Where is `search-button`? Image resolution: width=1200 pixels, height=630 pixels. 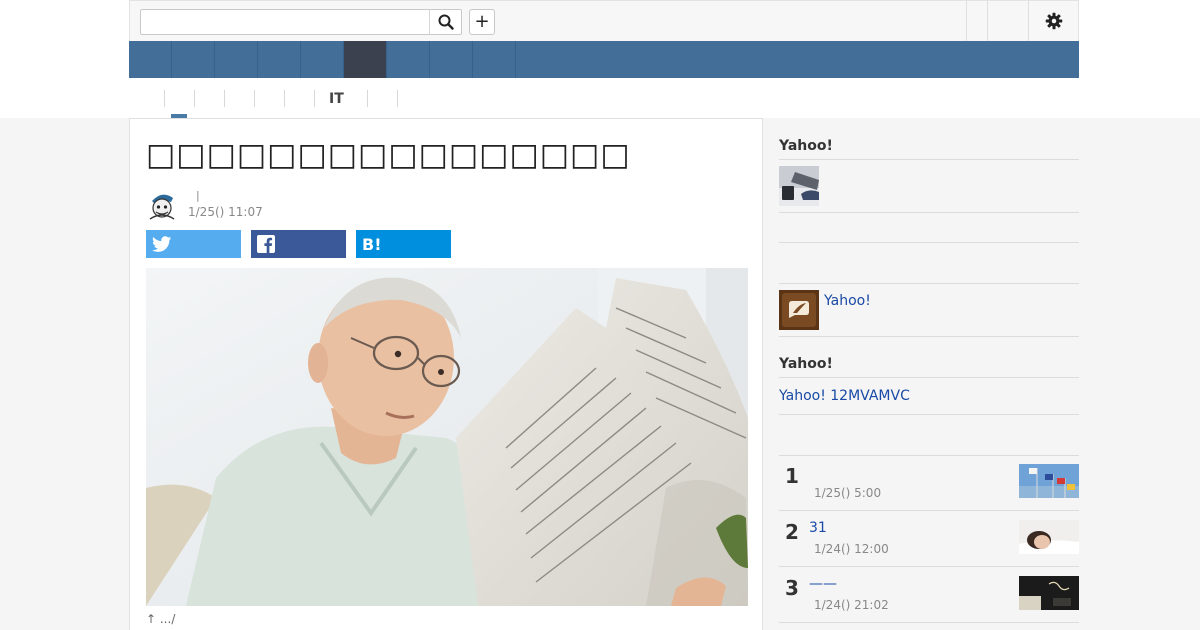 search-button is located at coordinates (445, 22).